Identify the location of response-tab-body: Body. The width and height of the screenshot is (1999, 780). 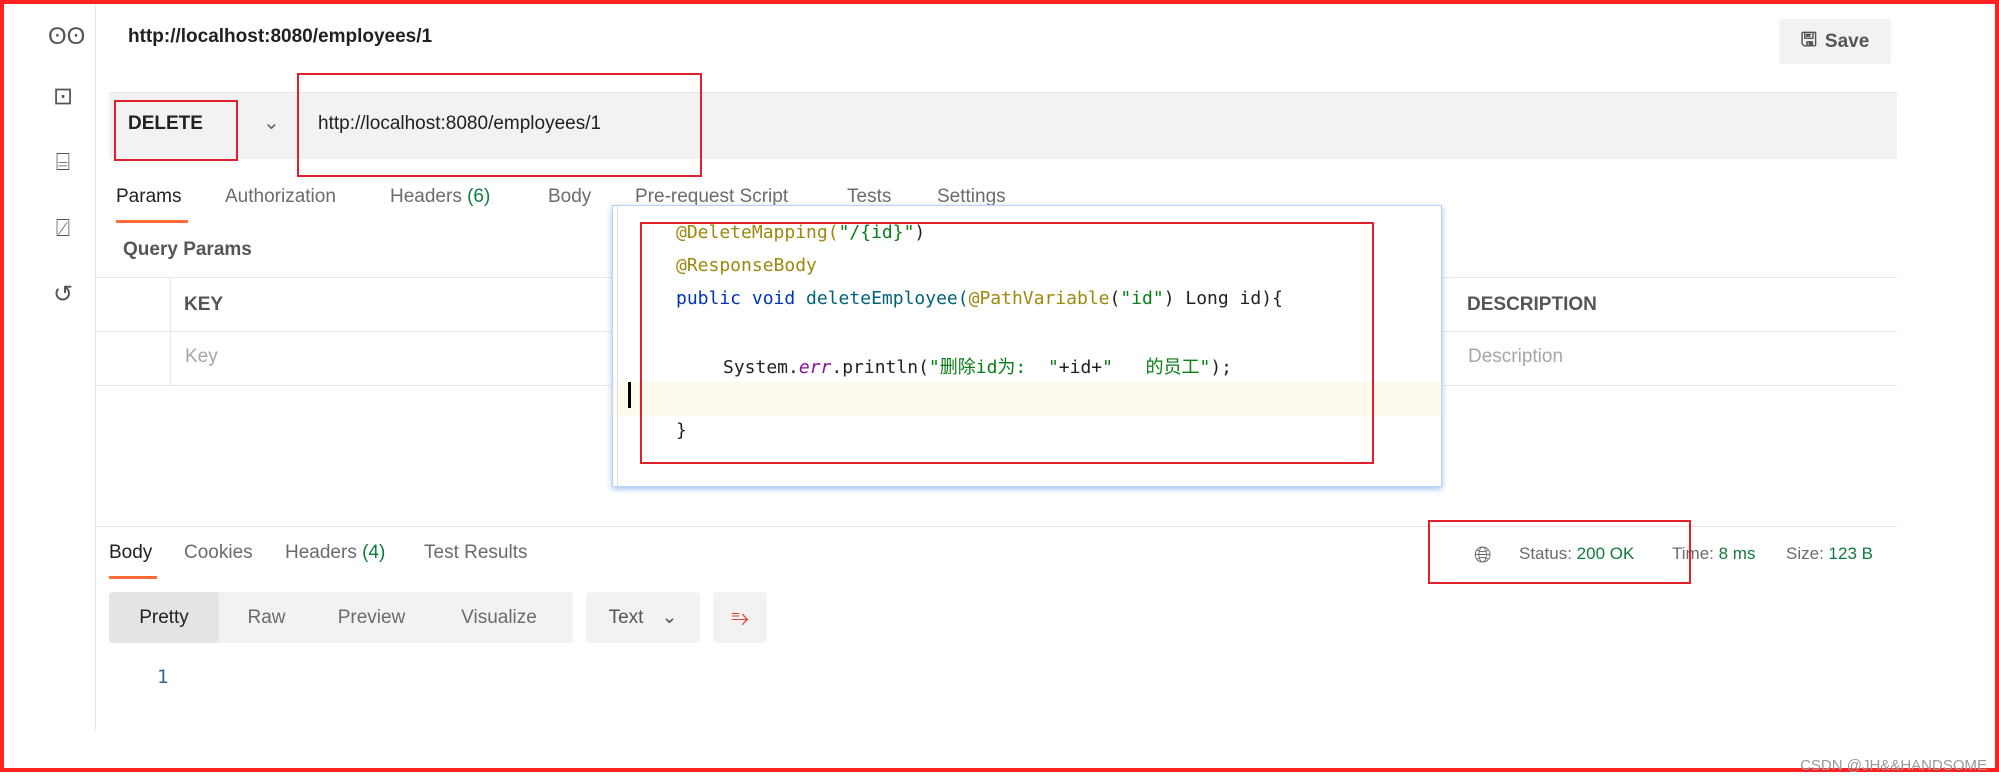
(130, 553).